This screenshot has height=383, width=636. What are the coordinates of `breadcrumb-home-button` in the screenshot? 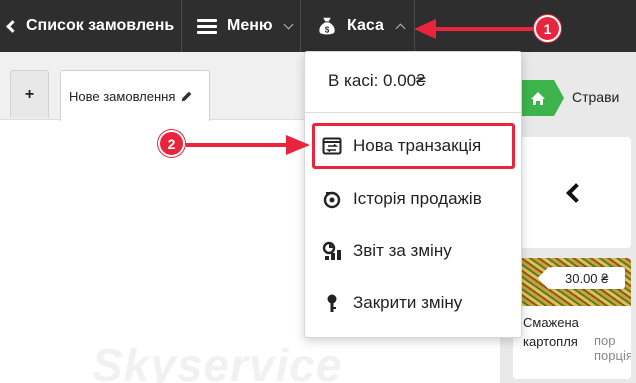 It's located at (543, 98).